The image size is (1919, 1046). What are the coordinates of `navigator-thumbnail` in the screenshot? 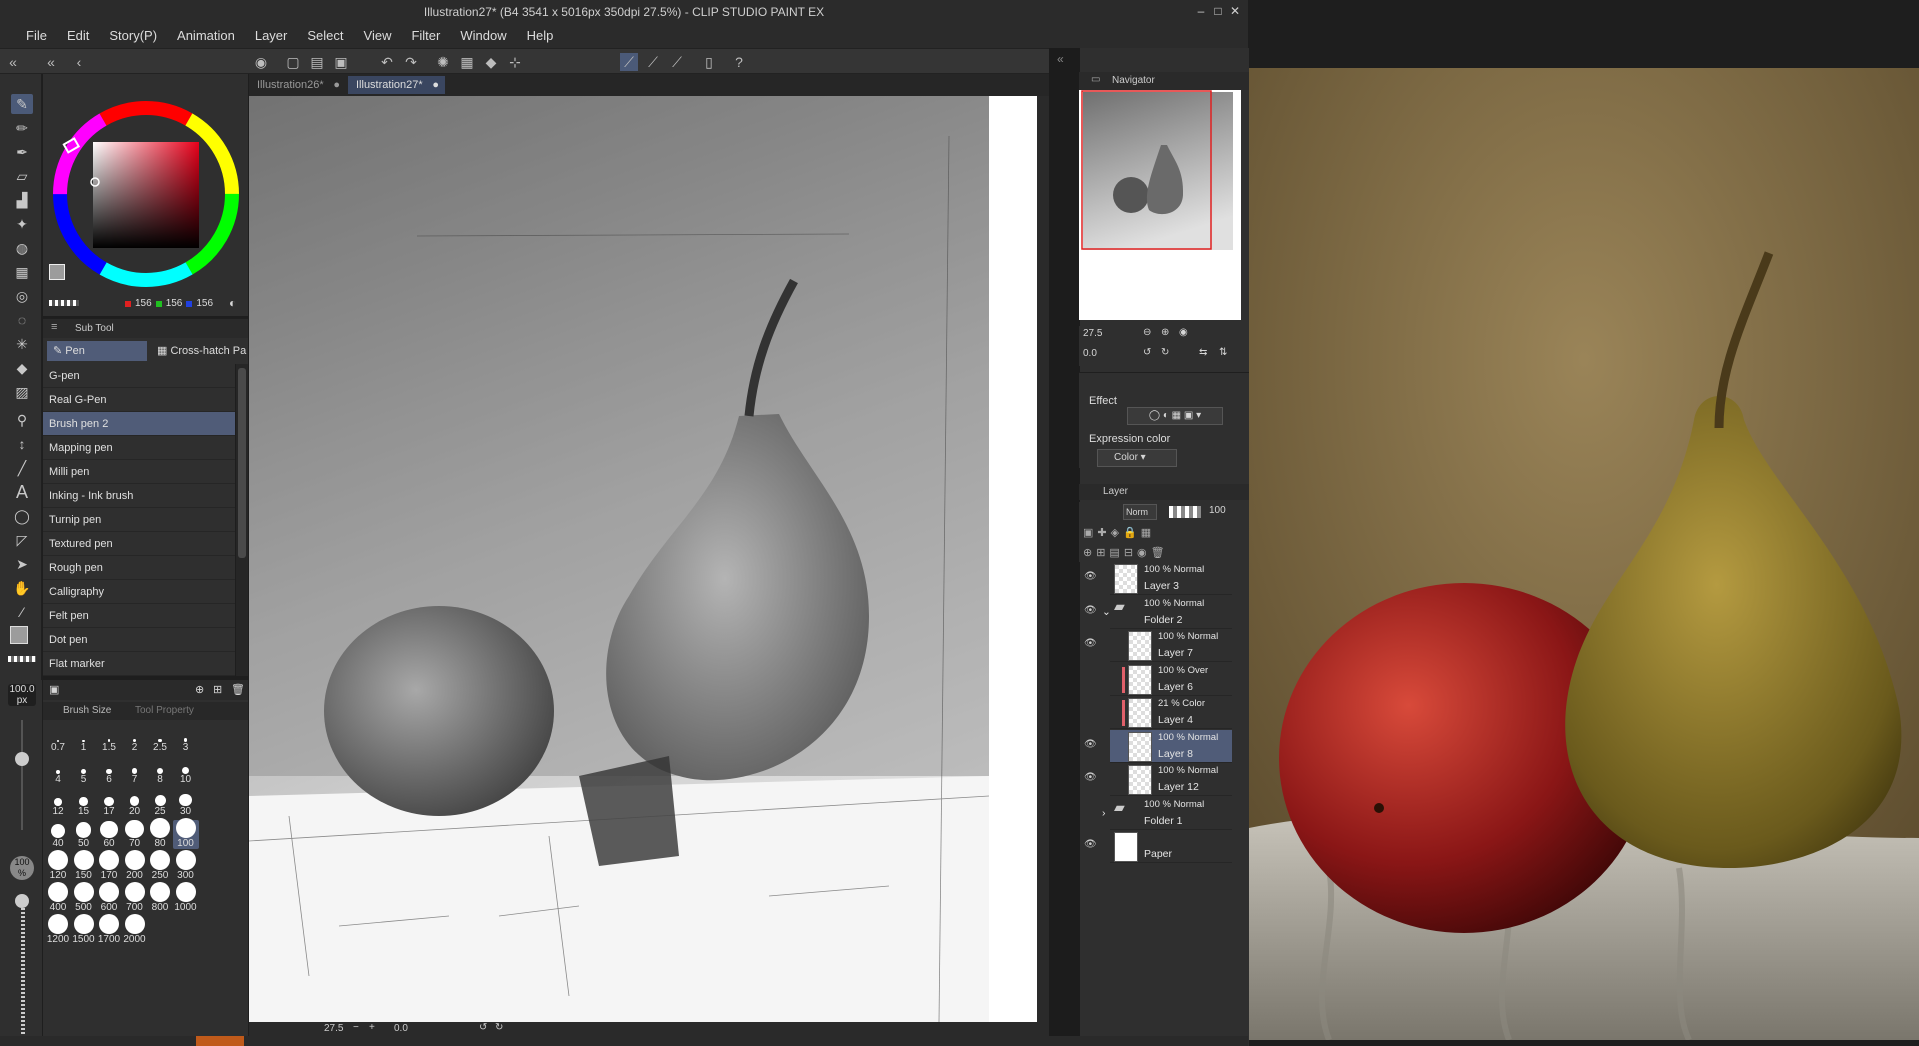 It's located at (1160, 205).